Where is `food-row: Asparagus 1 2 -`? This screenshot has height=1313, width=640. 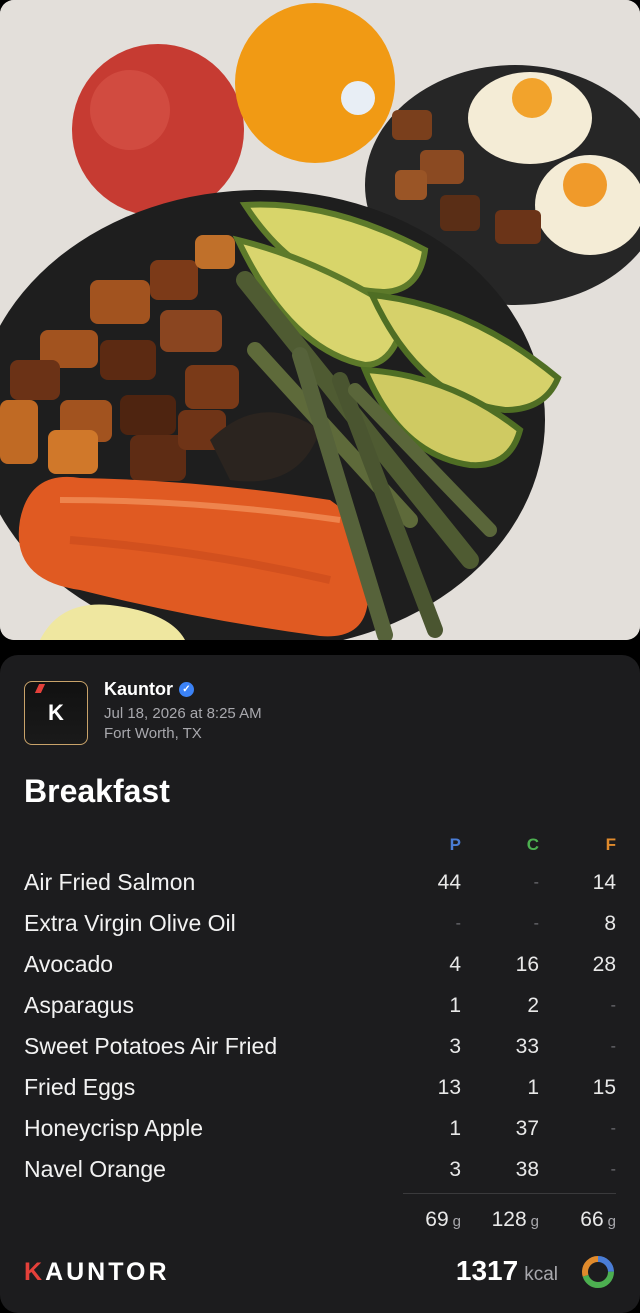 food-row: Asparagus 1 2 - is located at coordinates (320, 1008).